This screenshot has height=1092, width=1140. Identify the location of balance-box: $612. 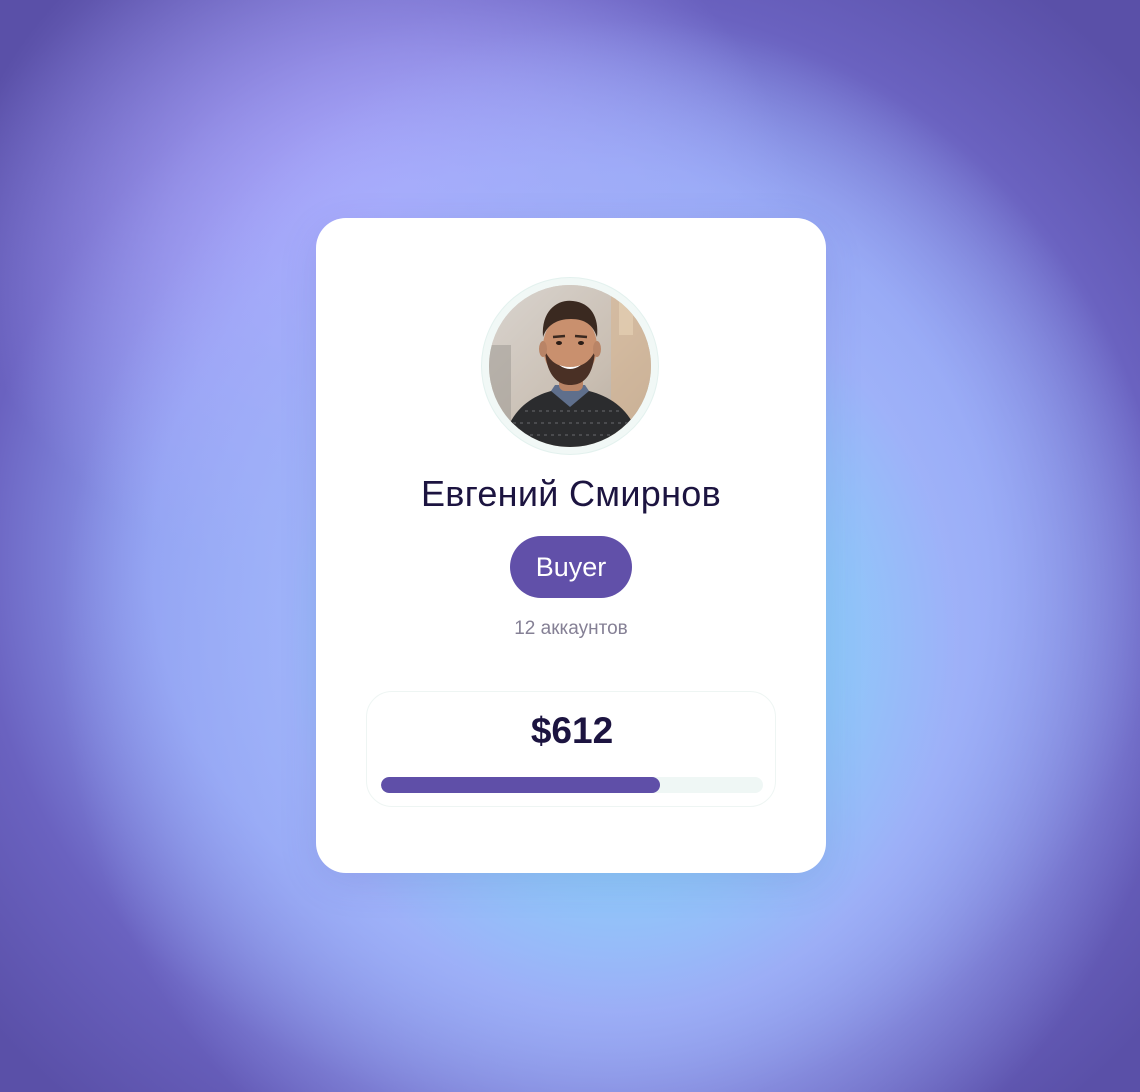
(571, 749).